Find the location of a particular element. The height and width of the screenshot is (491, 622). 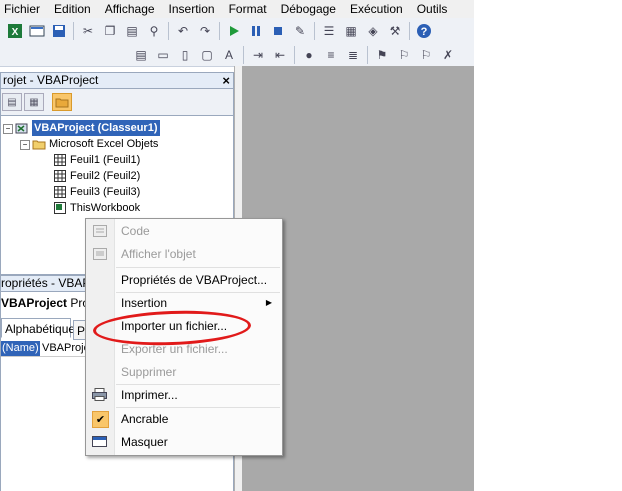

workbook-icon is located at coordinates (60, 208).